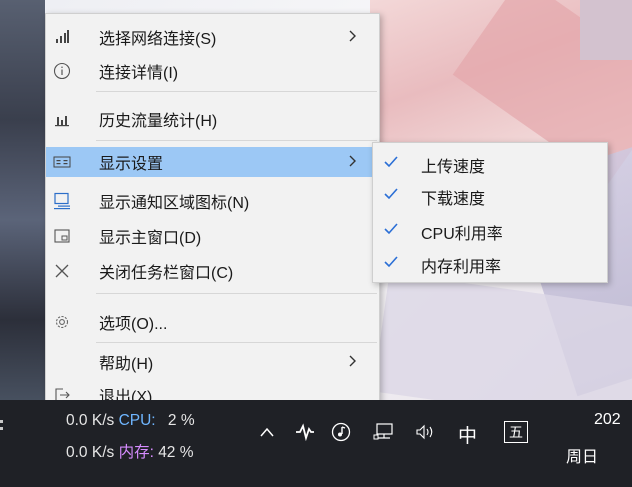 The height and width of the screenshot is (487, 632). Describe the element at coordinates (212, 362) in the screenshot. I see `menu-item-help: 帮助(H)` at that location.